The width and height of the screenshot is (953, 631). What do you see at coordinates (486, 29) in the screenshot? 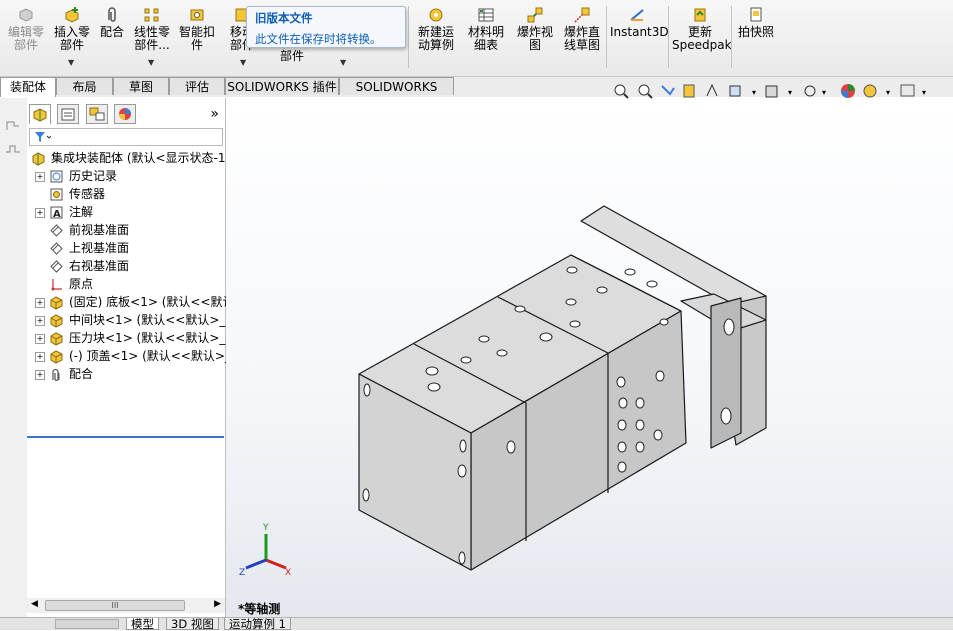
I see `bom-button: 材料明 细表` at bounding box center [486, 29].